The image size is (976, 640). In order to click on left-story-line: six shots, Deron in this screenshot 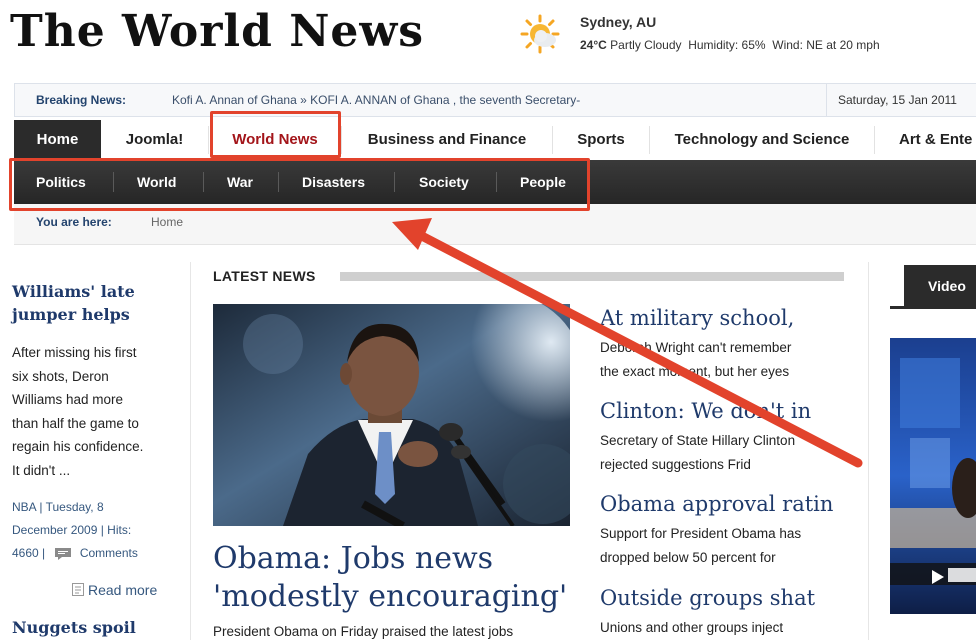, I will do `click(60, 376)`.